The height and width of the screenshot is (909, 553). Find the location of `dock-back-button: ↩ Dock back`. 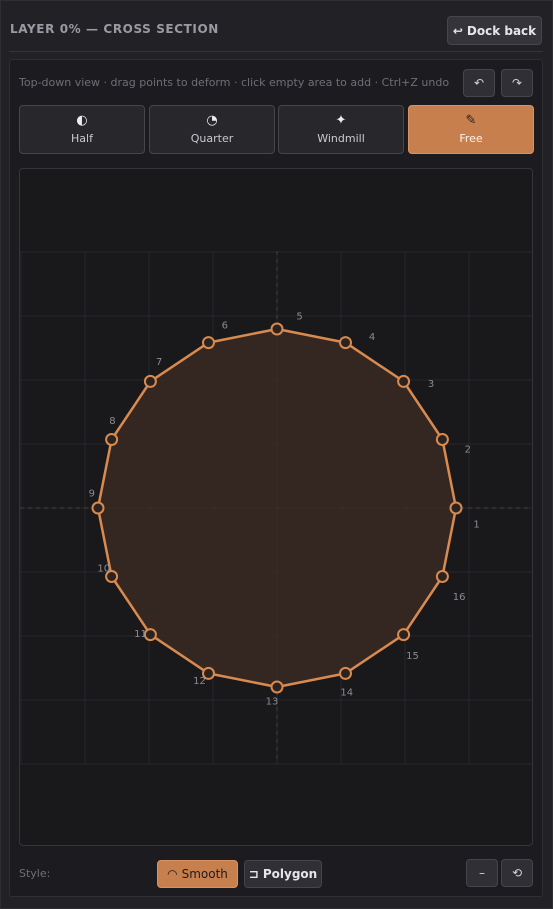

dock-back-button: ↩ Dock back is located at coordinates (494, 30).